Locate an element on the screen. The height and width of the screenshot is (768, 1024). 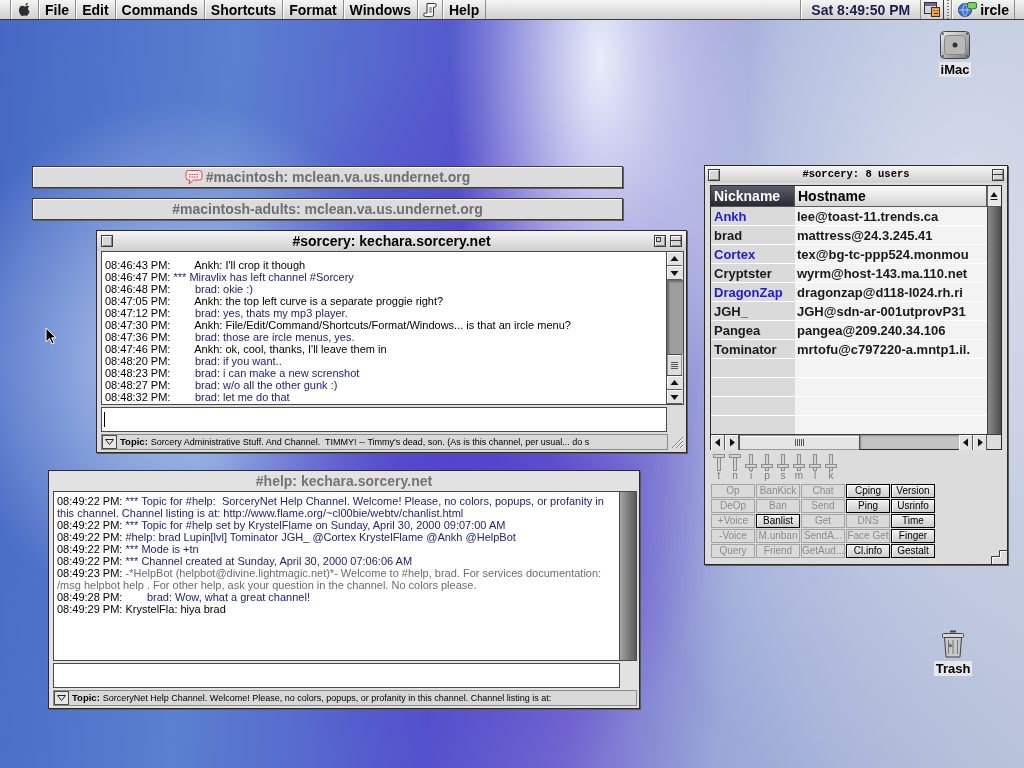
window-icon is located at coordinates (932, 9).